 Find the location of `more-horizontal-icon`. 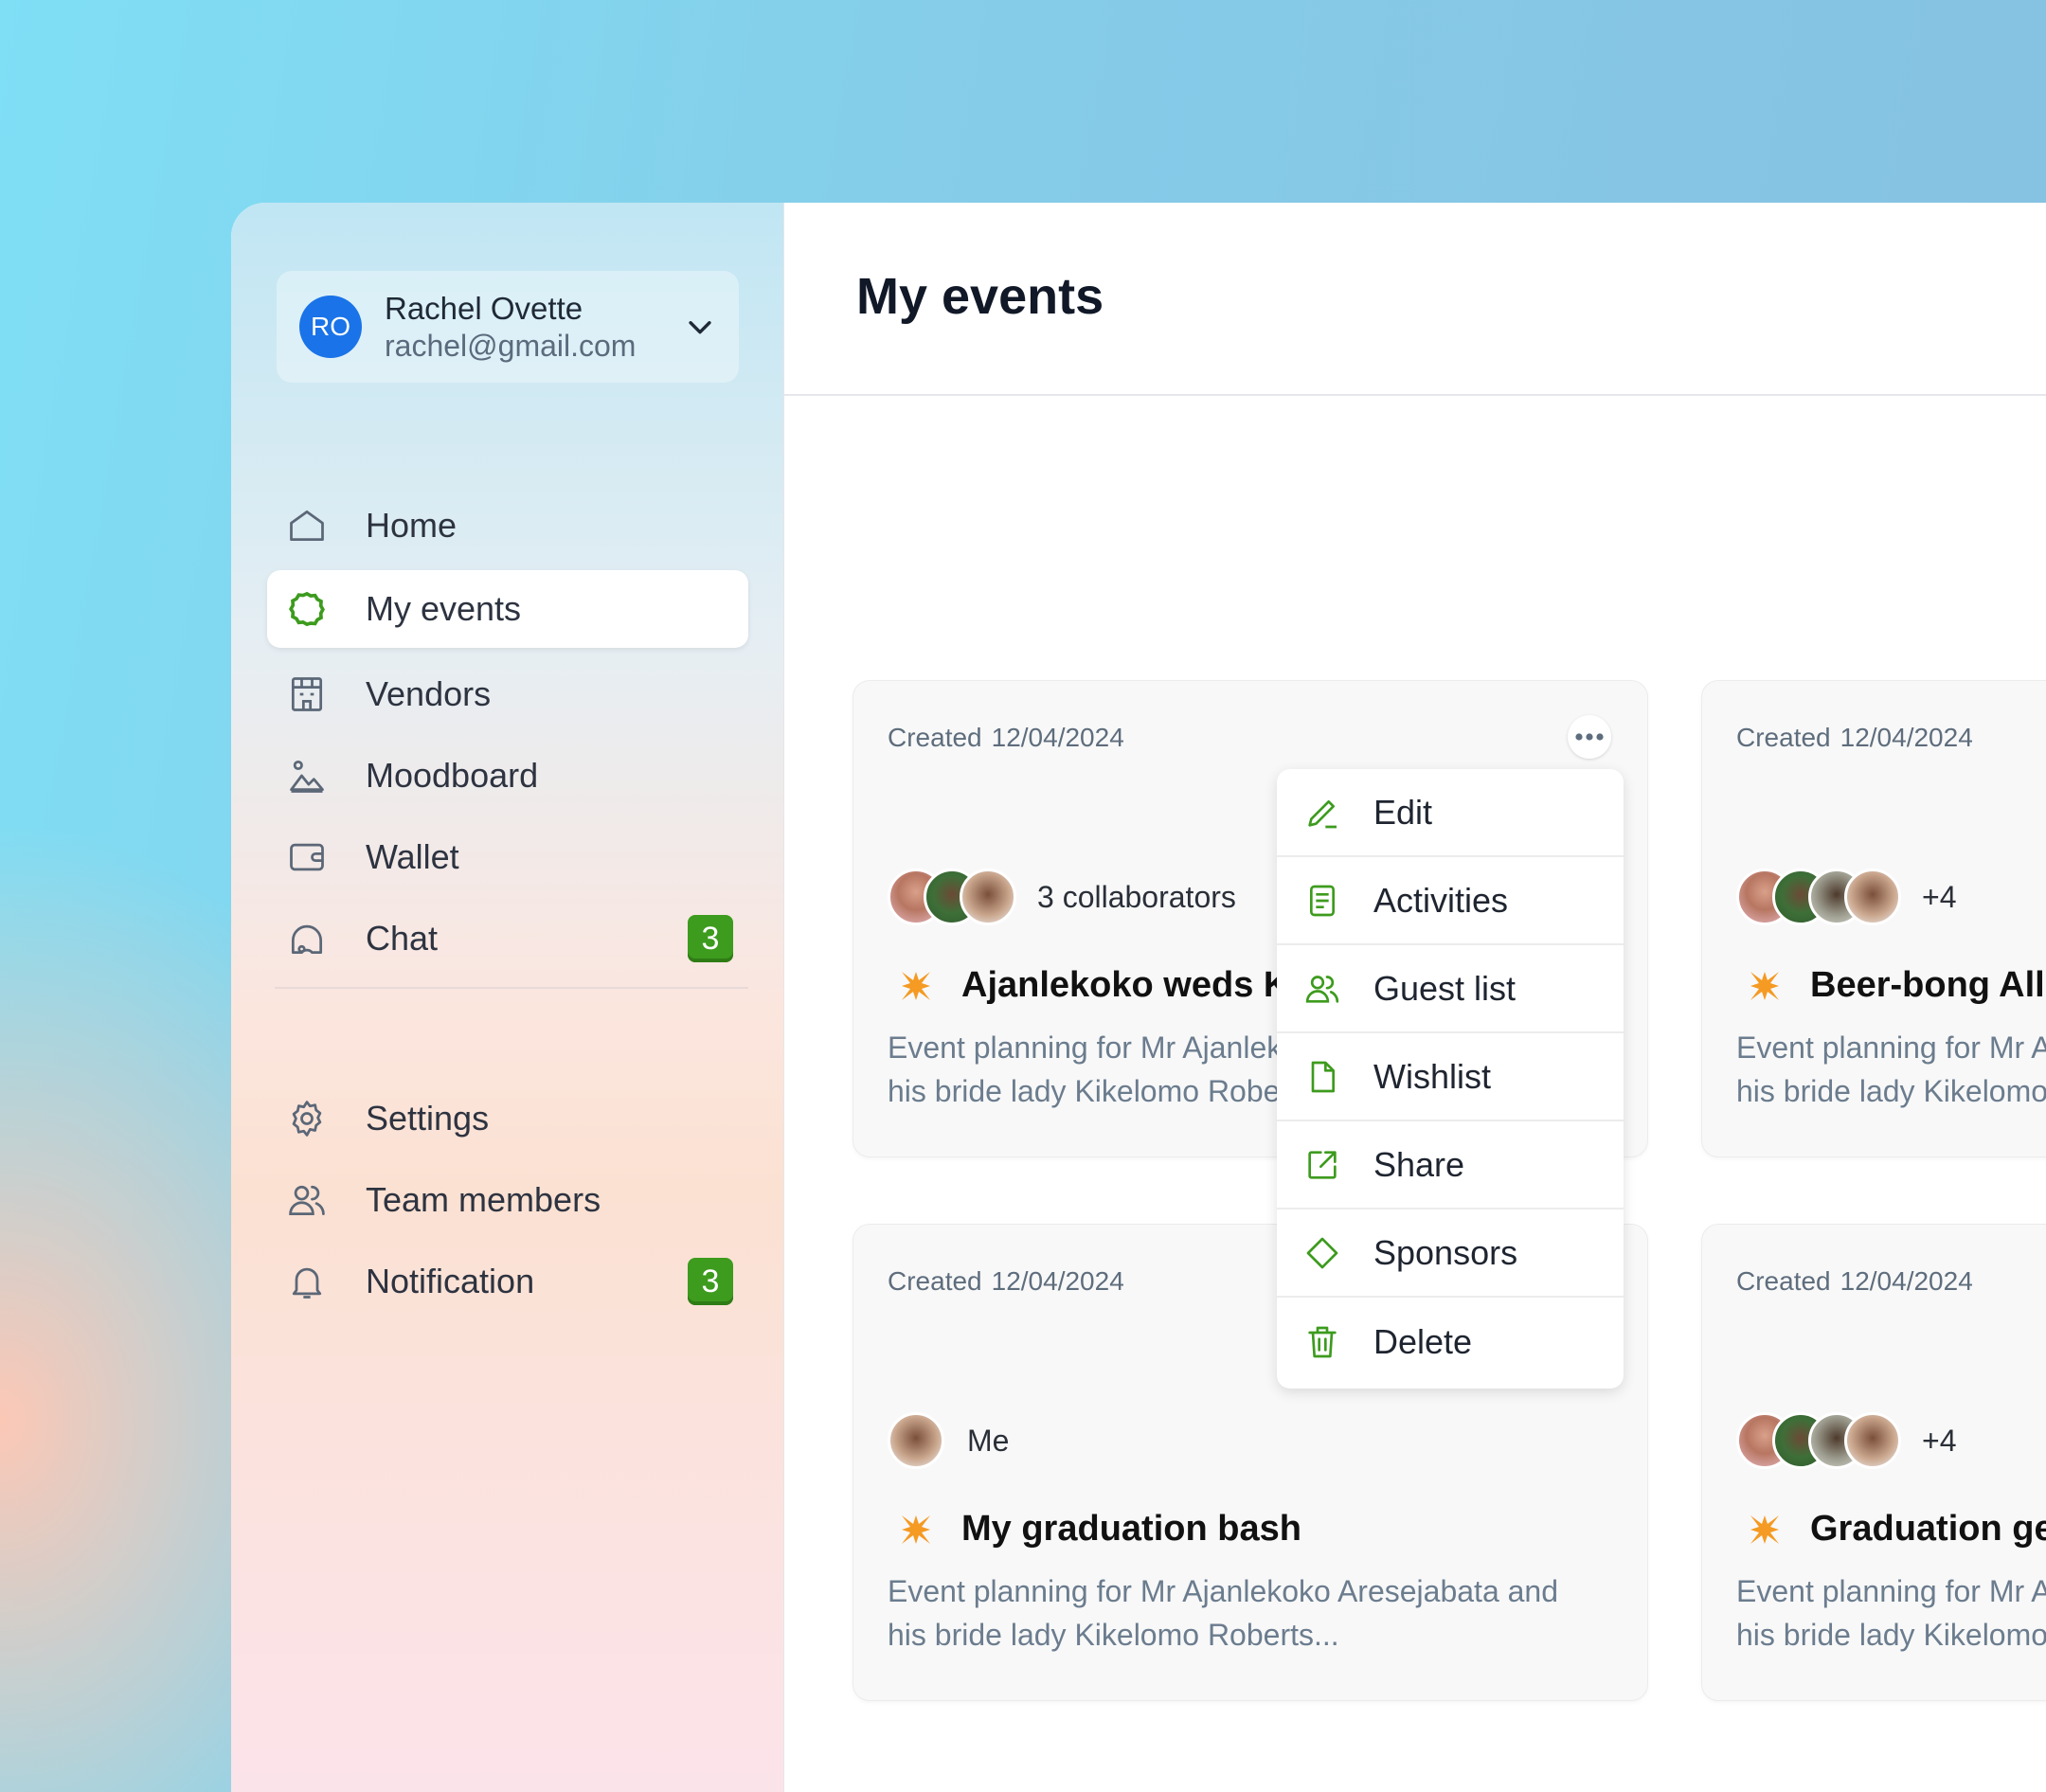

more-horizontal-icon is located at coordinates (1589, 737).